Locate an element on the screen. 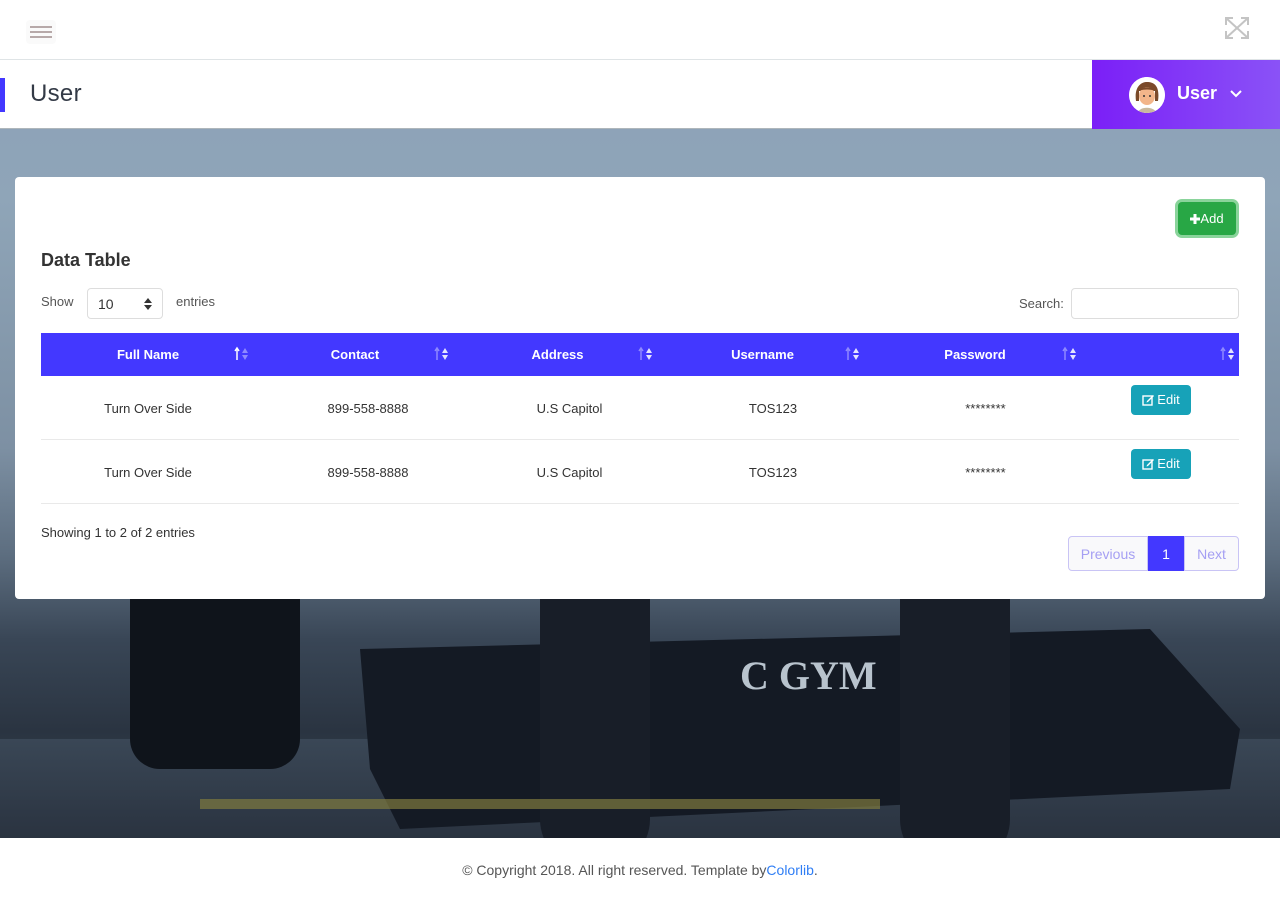 The height and width of the screenshot is (902, 1280). show-label: Show is located at coordinates (57, 301).